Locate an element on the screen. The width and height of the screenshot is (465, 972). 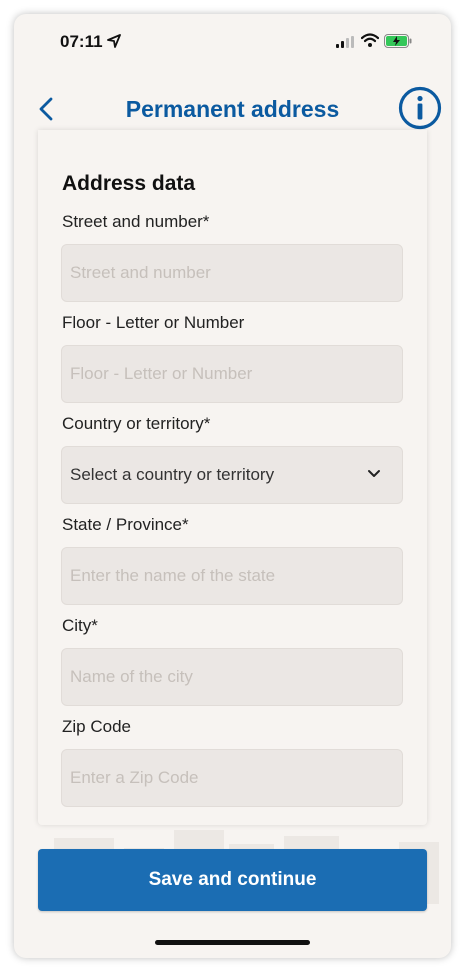
zip-label: Zip Code is located at coordinates (96, 726).